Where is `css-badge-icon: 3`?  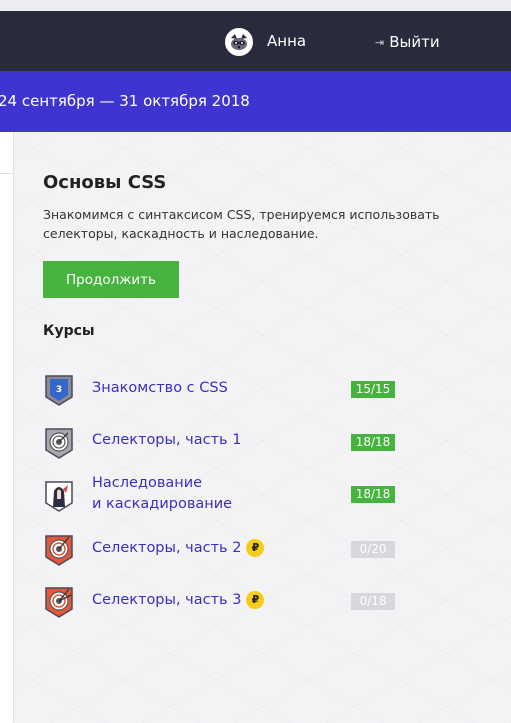
css-badge-icon: 3 is located at coordinates (59, 390).